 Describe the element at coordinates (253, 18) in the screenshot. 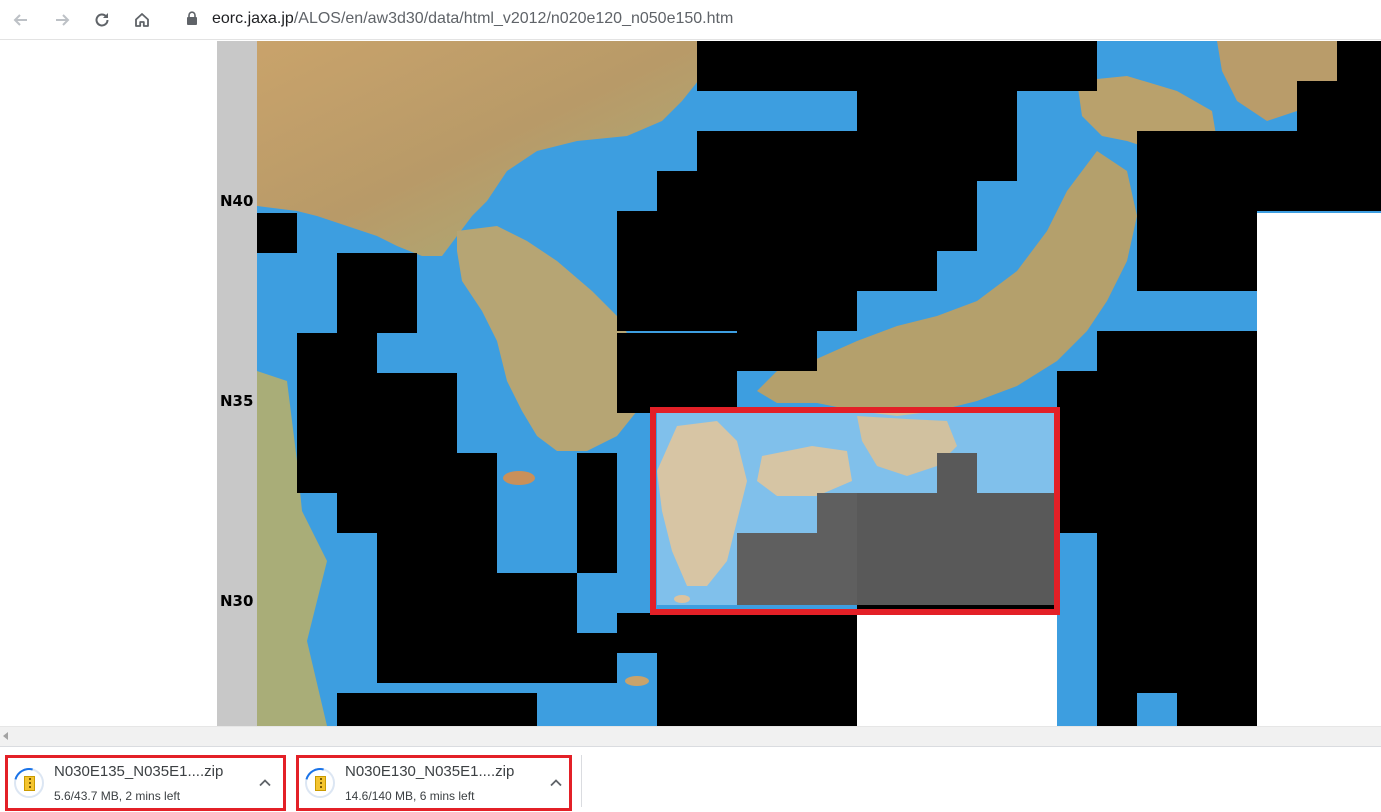

I see `url-host: eorc.jaxa.jp` at that location.